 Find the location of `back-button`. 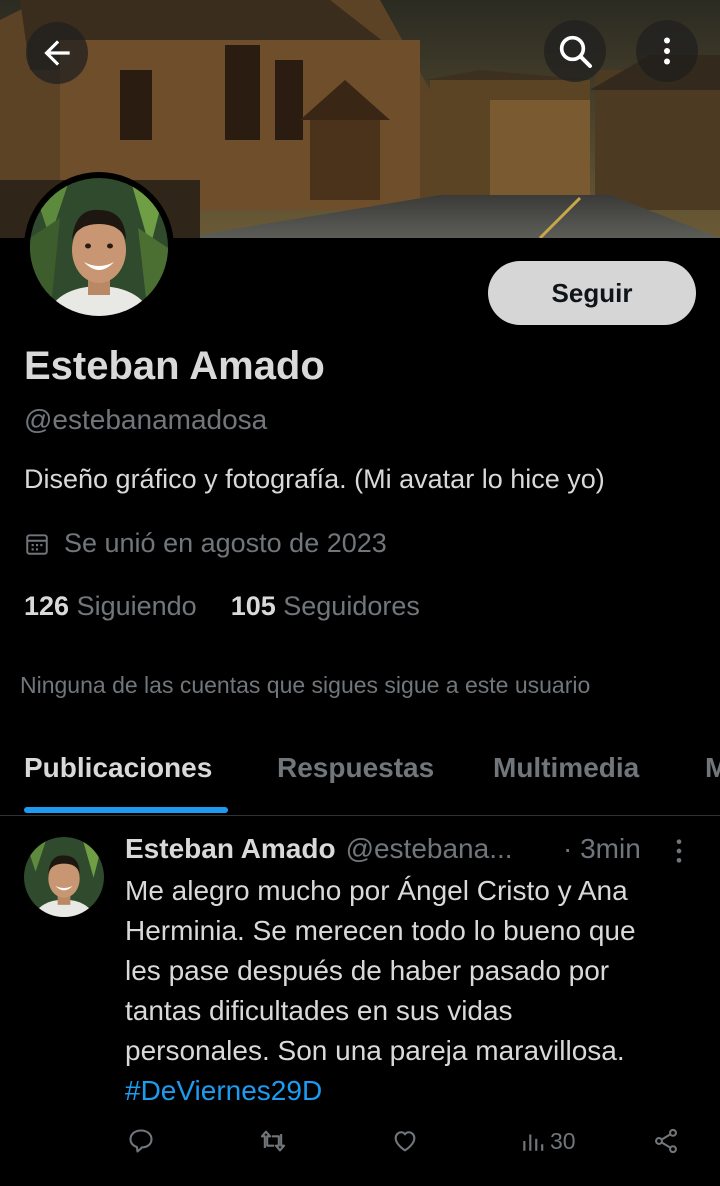

back-button is located at coordinates (57, 53).